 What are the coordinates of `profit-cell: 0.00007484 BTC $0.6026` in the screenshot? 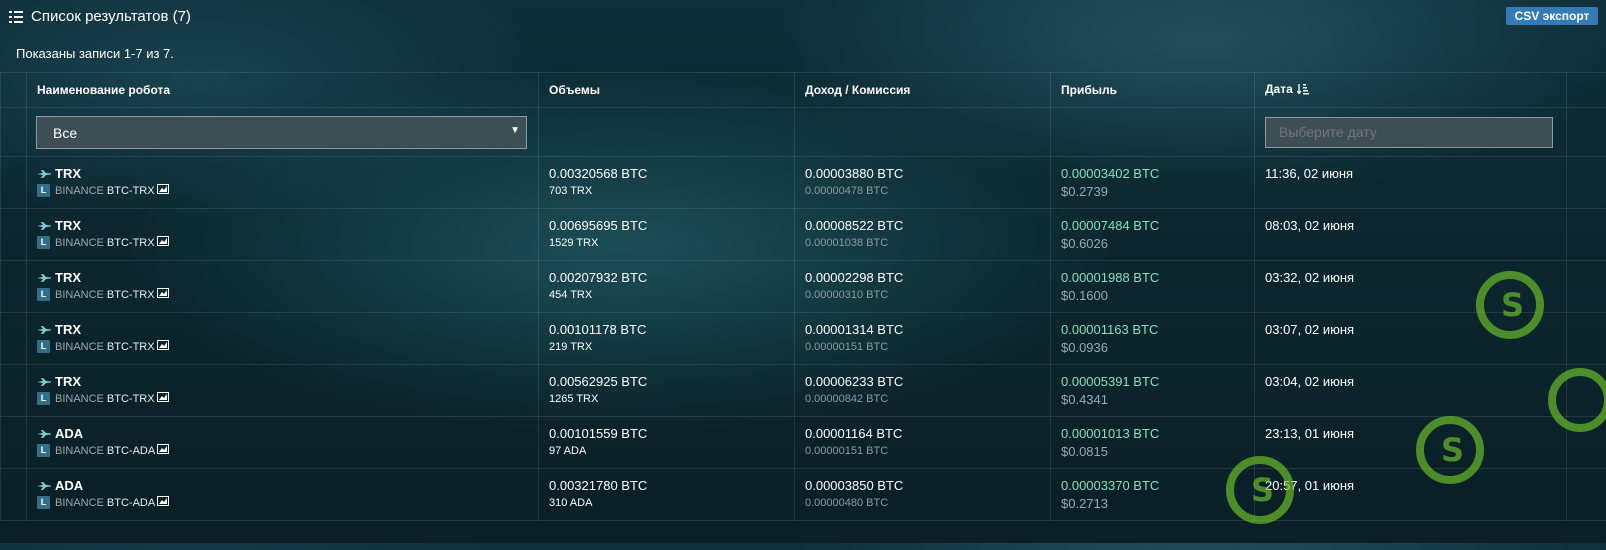 It's located at (1153, 235).